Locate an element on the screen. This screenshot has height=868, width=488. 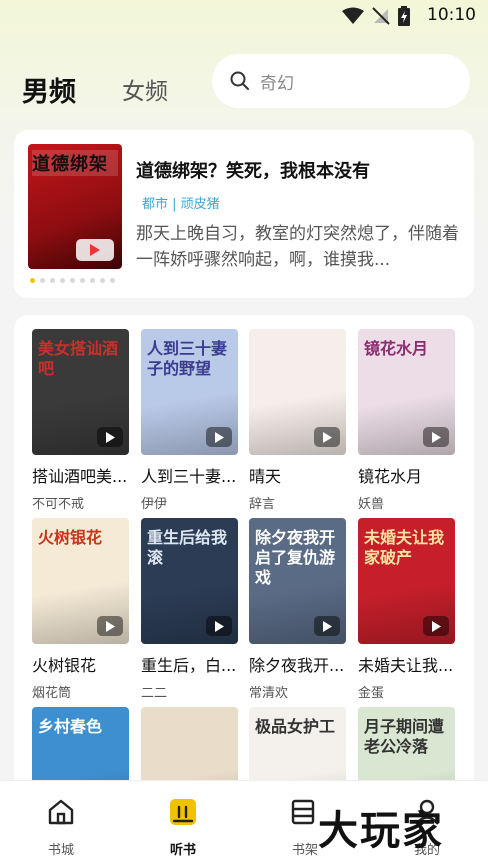
search-input: 奇幻 is located at coordinates (277, 81).